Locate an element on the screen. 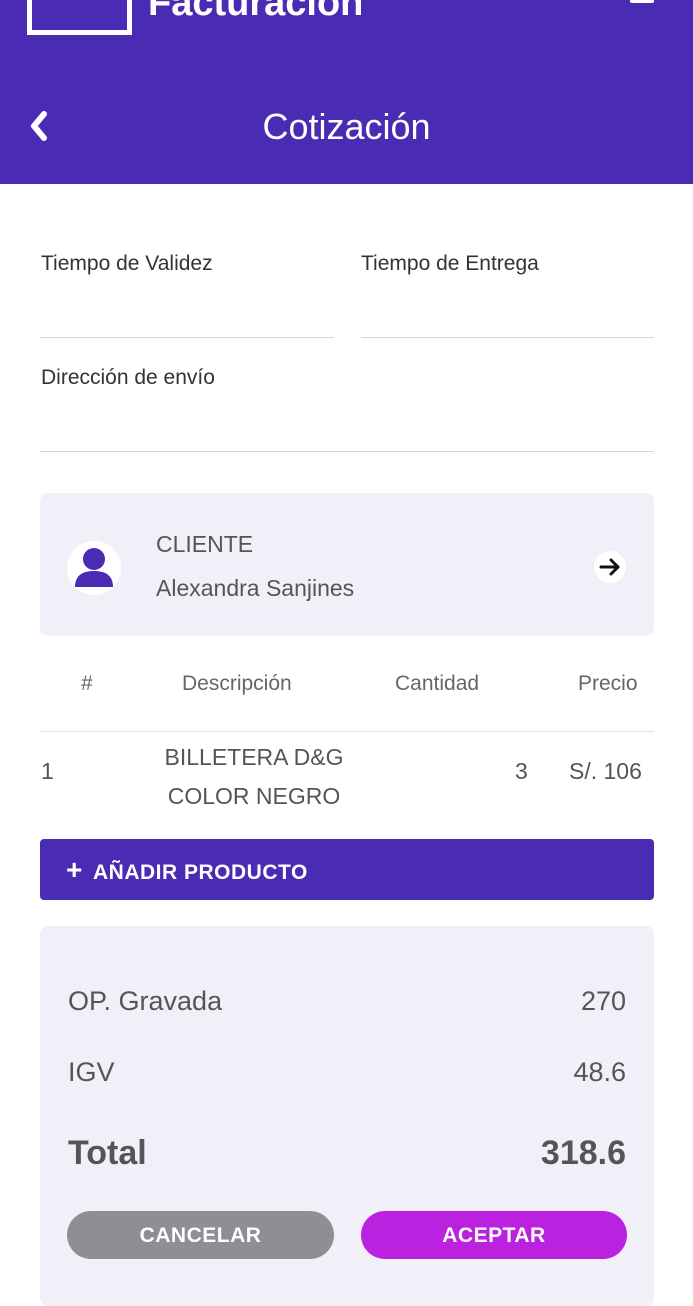  add-product-label: AÑADIR PRODUCTO is located at coordinates (200, 872).